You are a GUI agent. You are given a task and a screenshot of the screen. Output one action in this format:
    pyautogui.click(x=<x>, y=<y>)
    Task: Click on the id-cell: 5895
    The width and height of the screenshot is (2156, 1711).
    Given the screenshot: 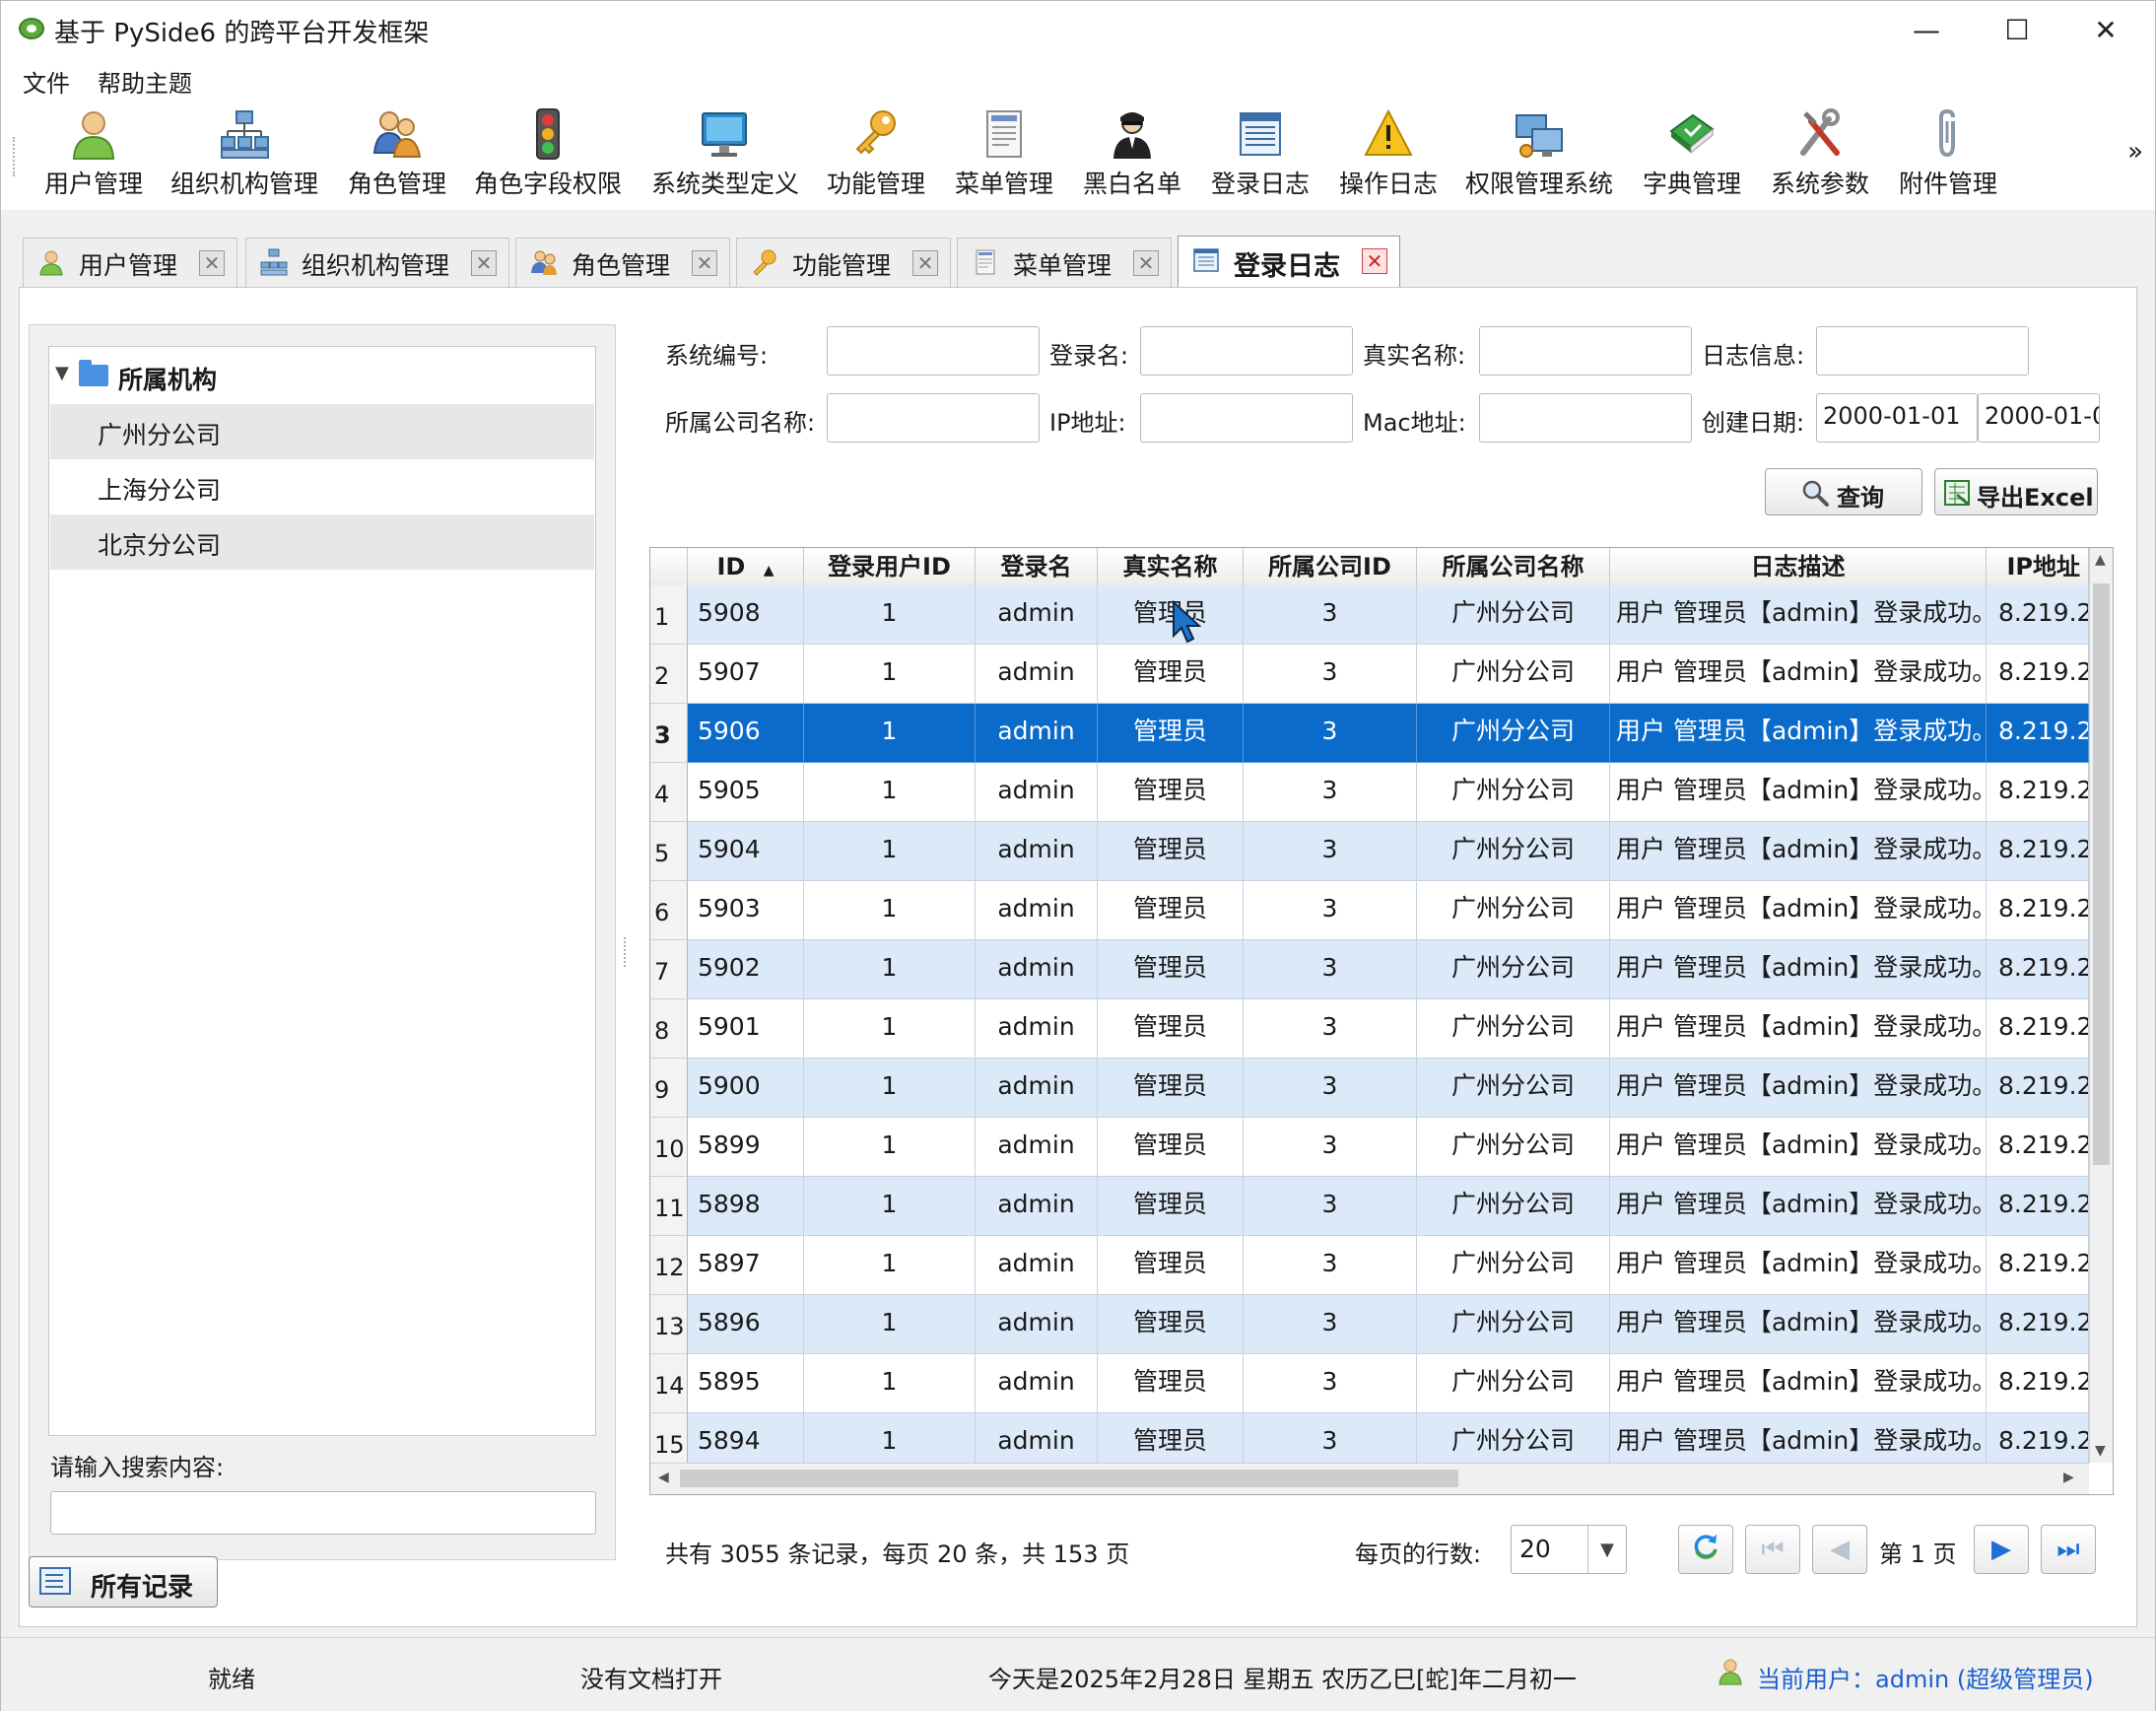 What is the action you would take?
    pyautogui.click(x=746, y=1383)
    